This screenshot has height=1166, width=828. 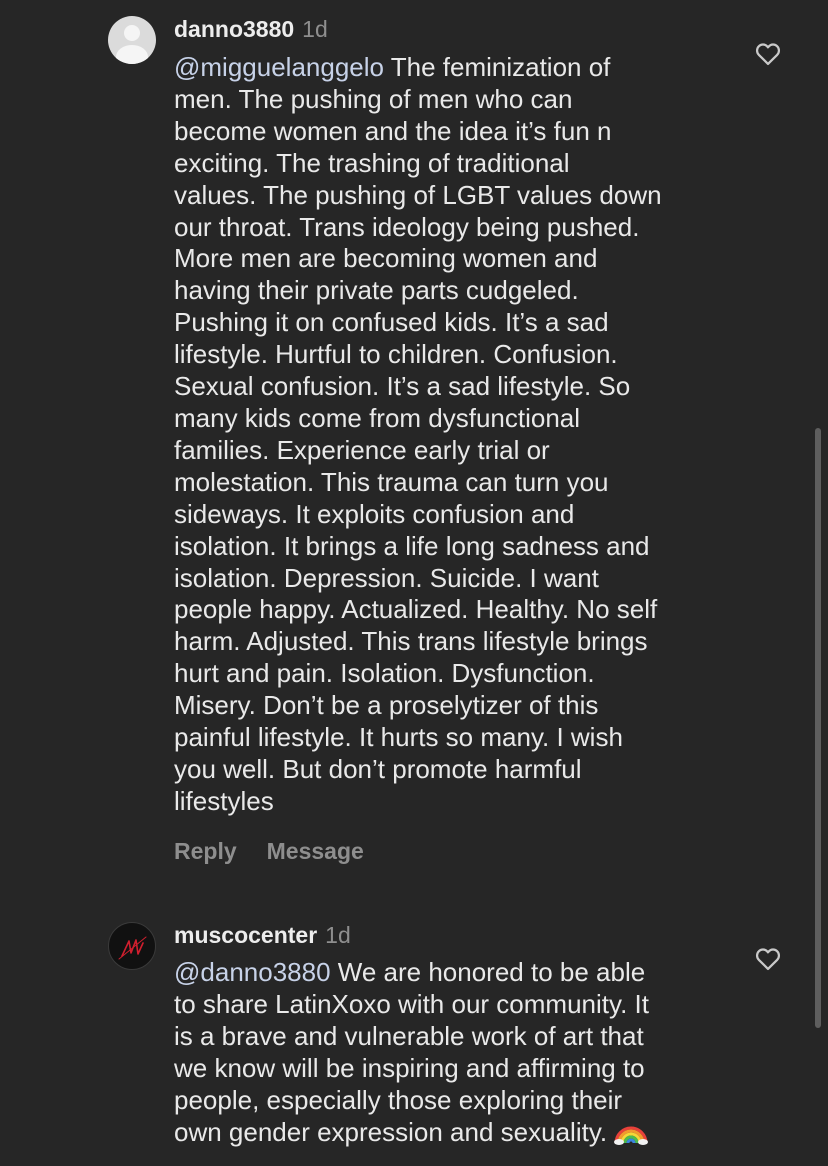 What do you see at coordinates (279, 67) in the screenshot?
I see `mention-link: @migguelanggelo` at bounding box center [279, 67].